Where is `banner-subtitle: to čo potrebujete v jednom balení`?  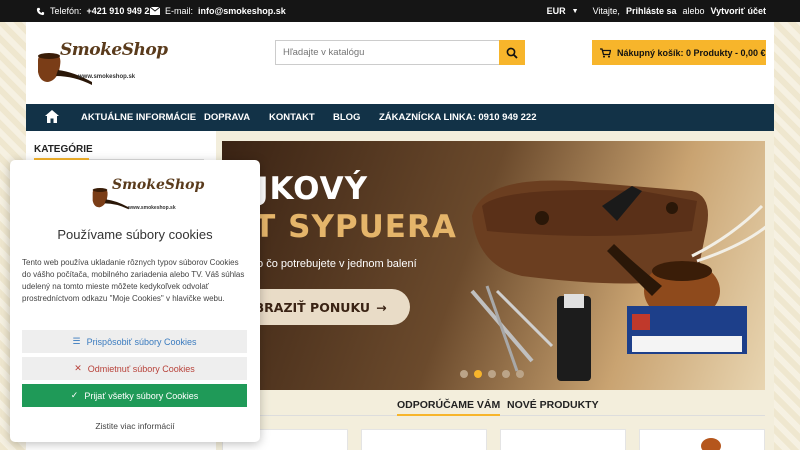
banner-subtitle: to čo potrebujete v jednom balení is located at coordinates (335, 264).